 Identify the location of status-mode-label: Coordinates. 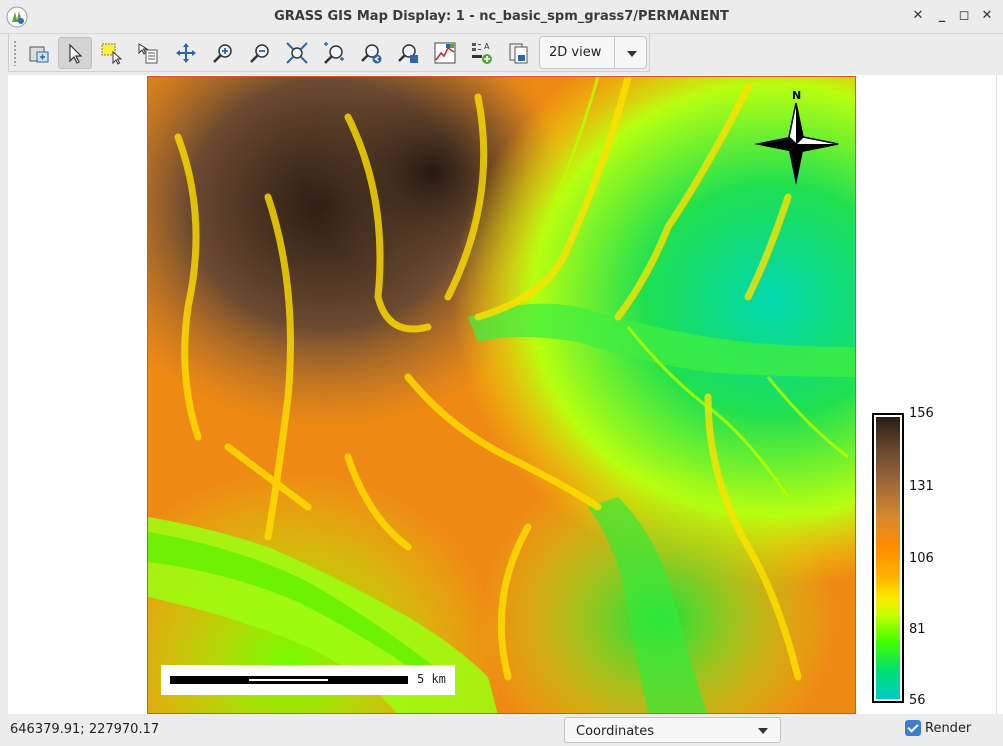
(615, 731).